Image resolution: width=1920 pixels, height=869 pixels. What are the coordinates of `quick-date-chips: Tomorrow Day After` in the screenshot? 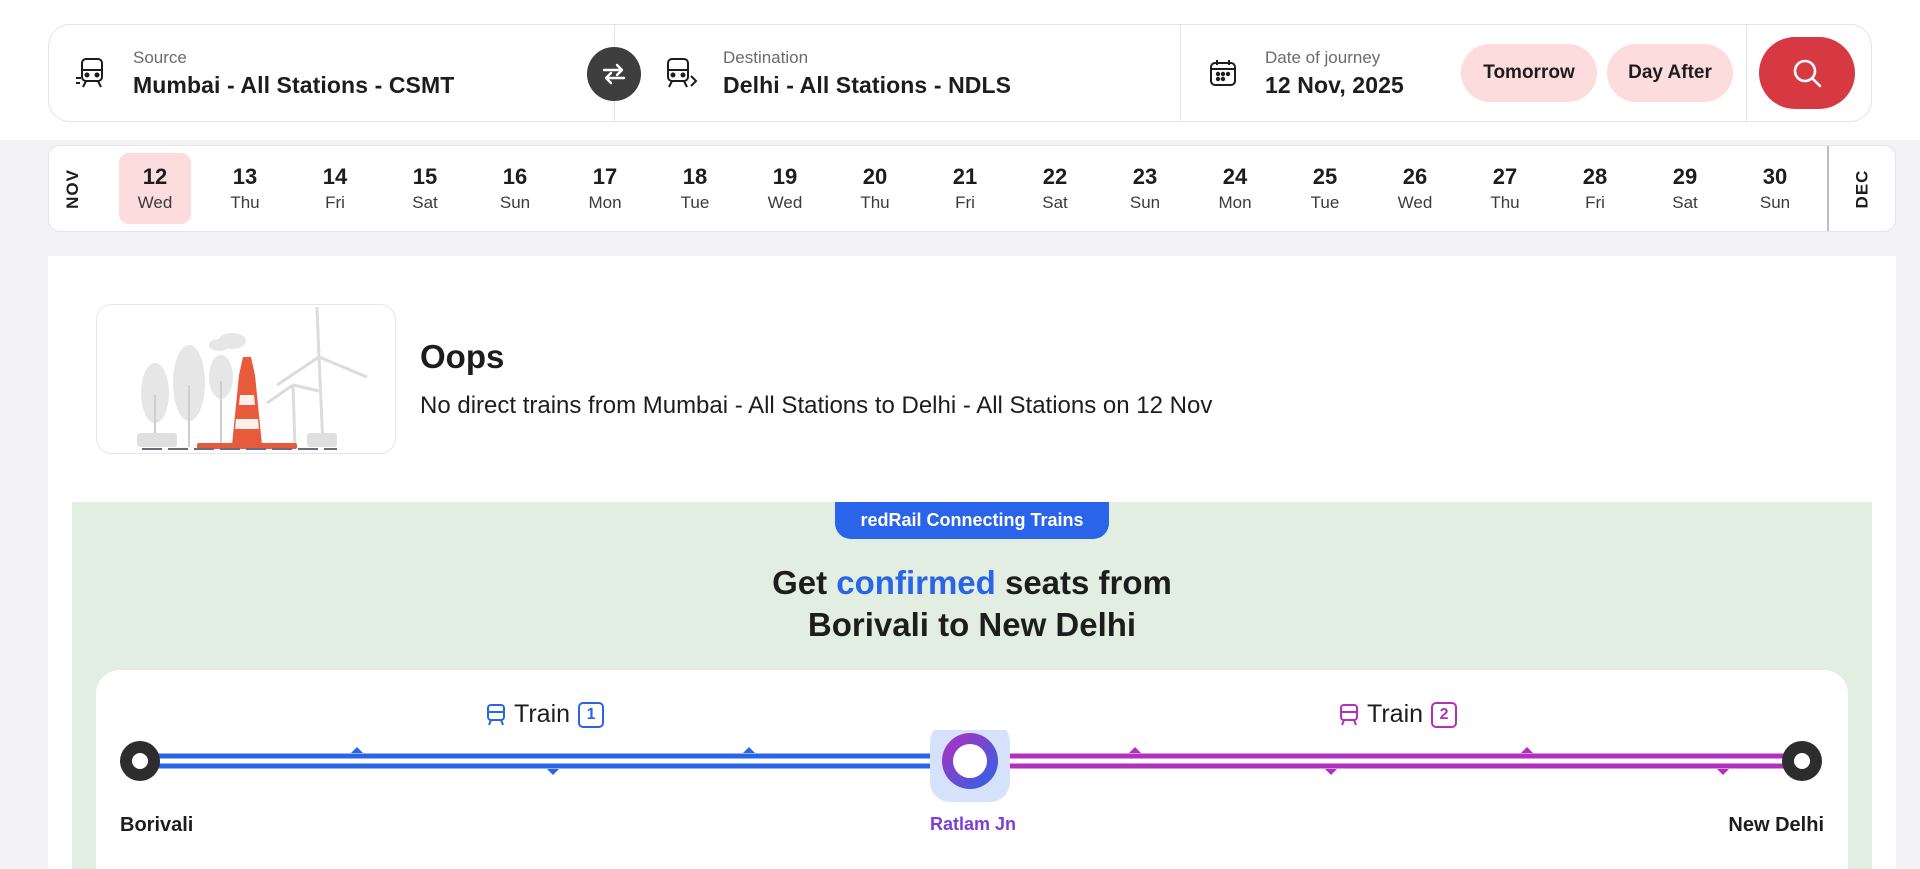 It's located at (1597, 73).